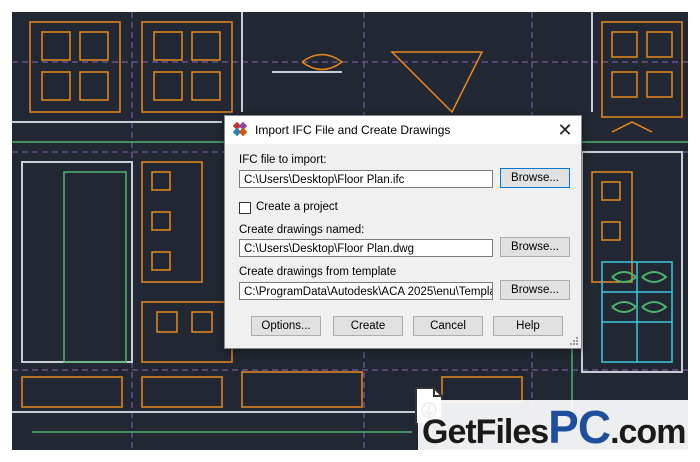 The height and width of the screenshot is (462, 700). What do you see at coordinates (366, 179) in the screenshot?
I see `ifc-file-field: C:\Users\Desktop\Floor Plan.ifc` at bounding box center [366, 179].